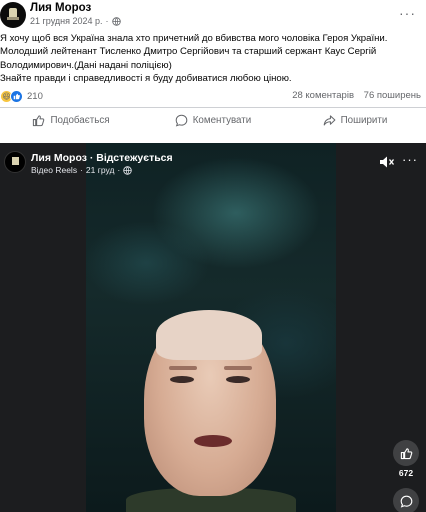  Describe the element at coordinates (407, 13) in the screenshot. I see `post-more-options-button: ···` at that location.